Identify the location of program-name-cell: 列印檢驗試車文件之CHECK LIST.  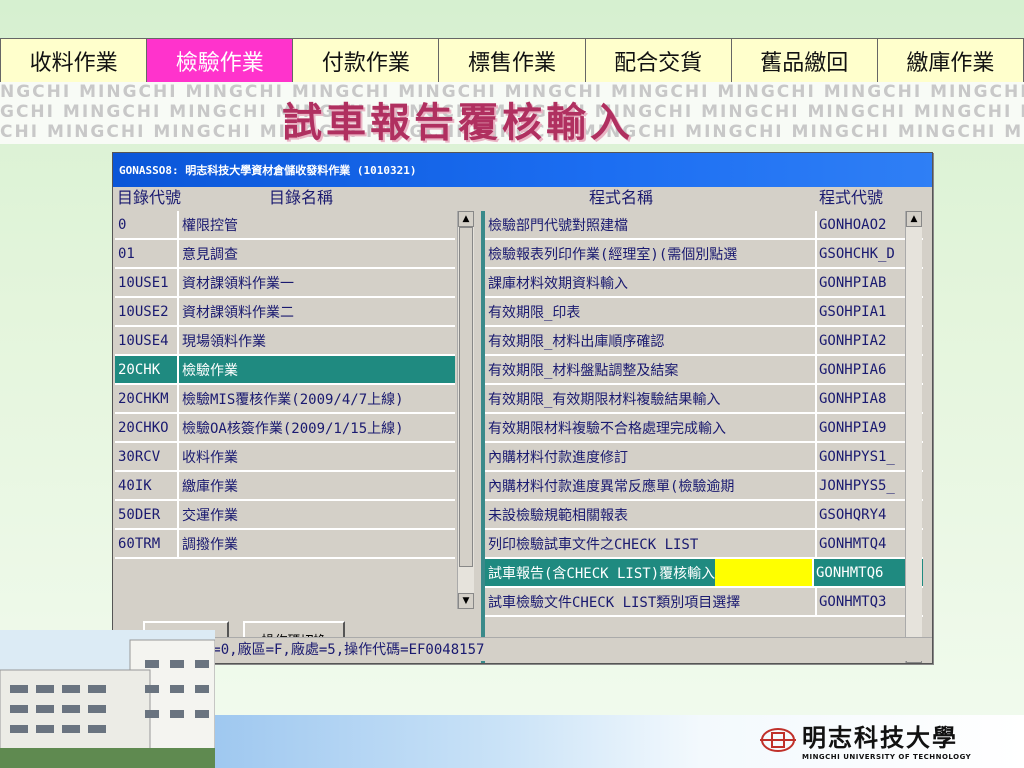
(651, 543).